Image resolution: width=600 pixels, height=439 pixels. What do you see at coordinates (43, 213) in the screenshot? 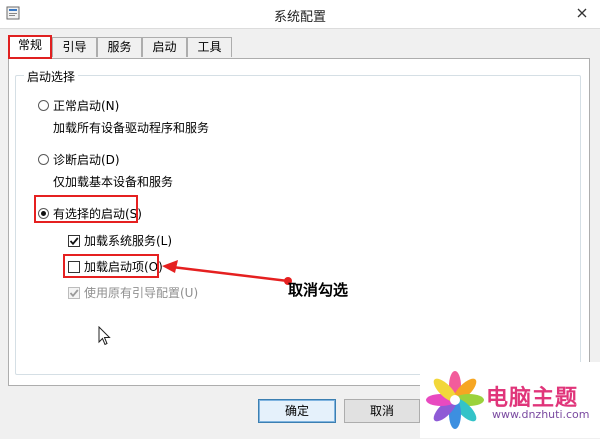
I see `radio-selected-icon` at bounding box center [43, 213].